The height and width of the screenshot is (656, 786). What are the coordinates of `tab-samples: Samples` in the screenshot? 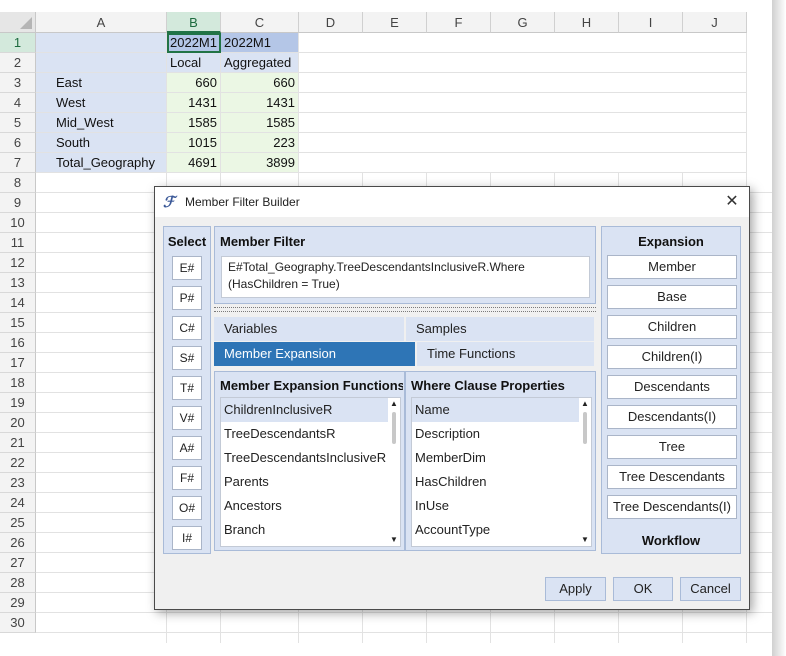 It's located at (500, 329).